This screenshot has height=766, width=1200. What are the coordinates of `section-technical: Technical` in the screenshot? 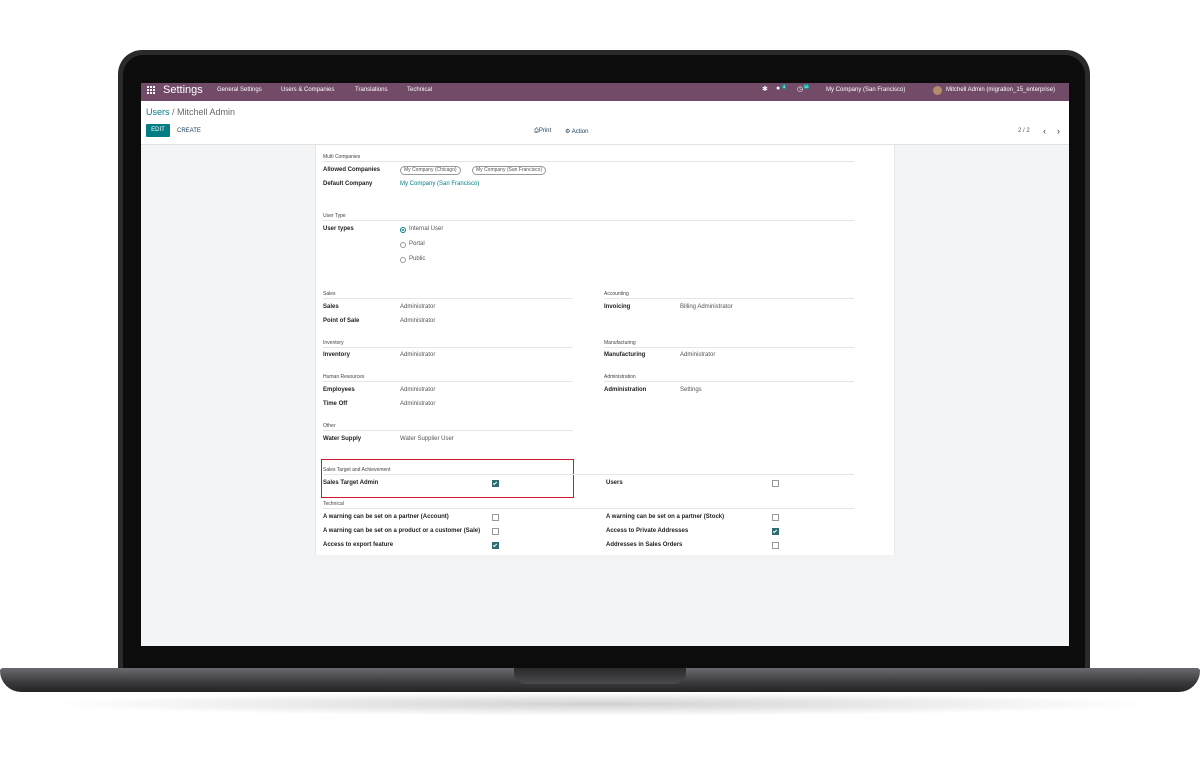 It's located at (333, 504).